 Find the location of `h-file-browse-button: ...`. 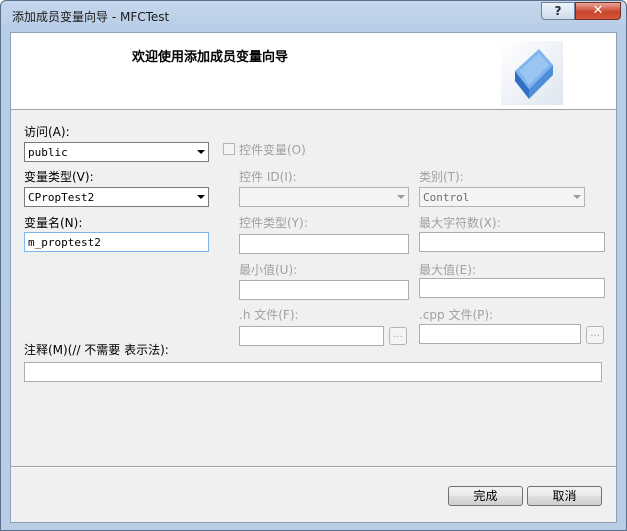

h-file-browse-button: ... is located at coordinates (398, 336).